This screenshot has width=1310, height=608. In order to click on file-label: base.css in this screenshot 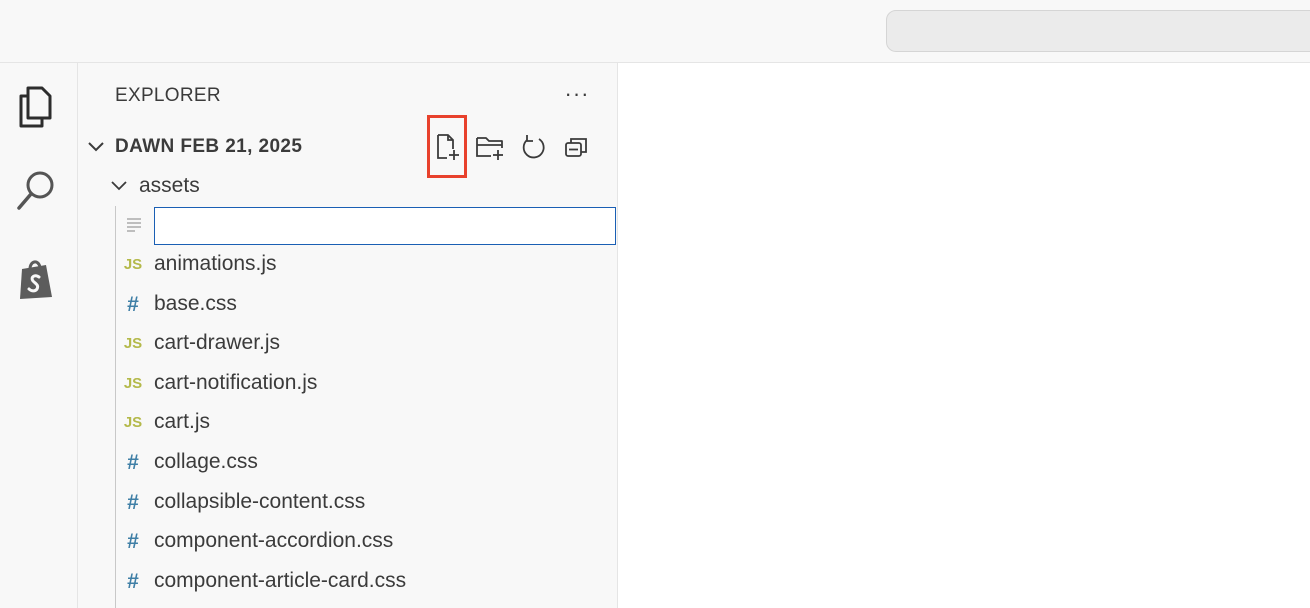, I will do `click(195, 303)`.